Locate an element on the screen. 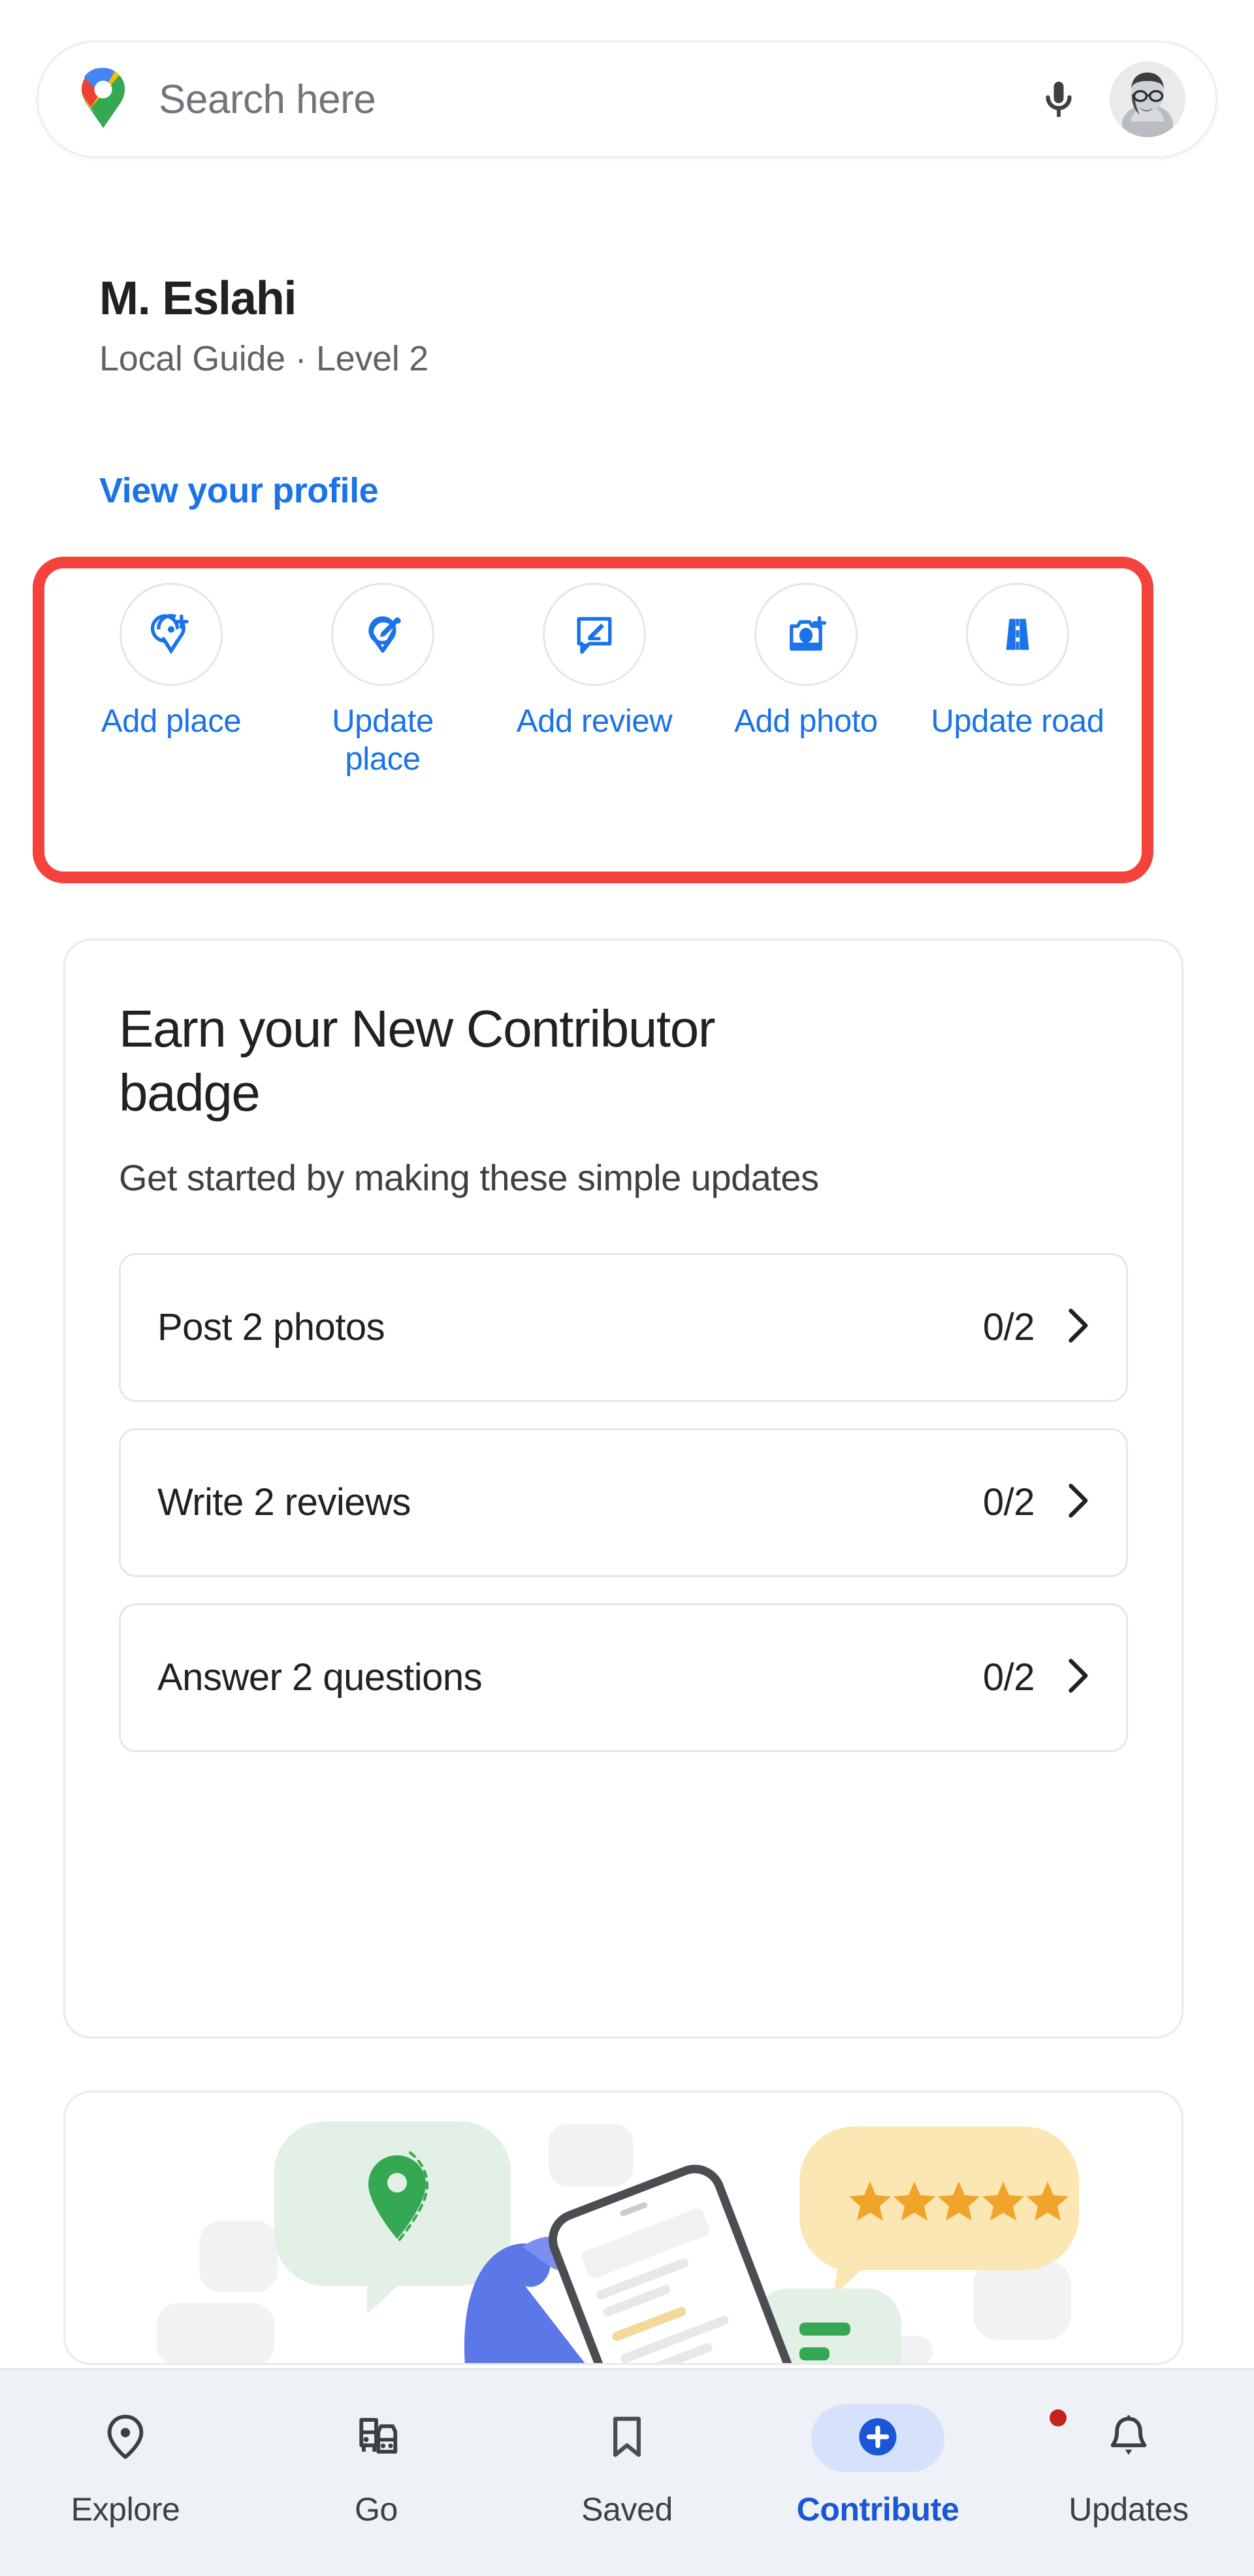 The image size is (1254, 2576). contribute-illustration is located at coordinates (618, 2242).